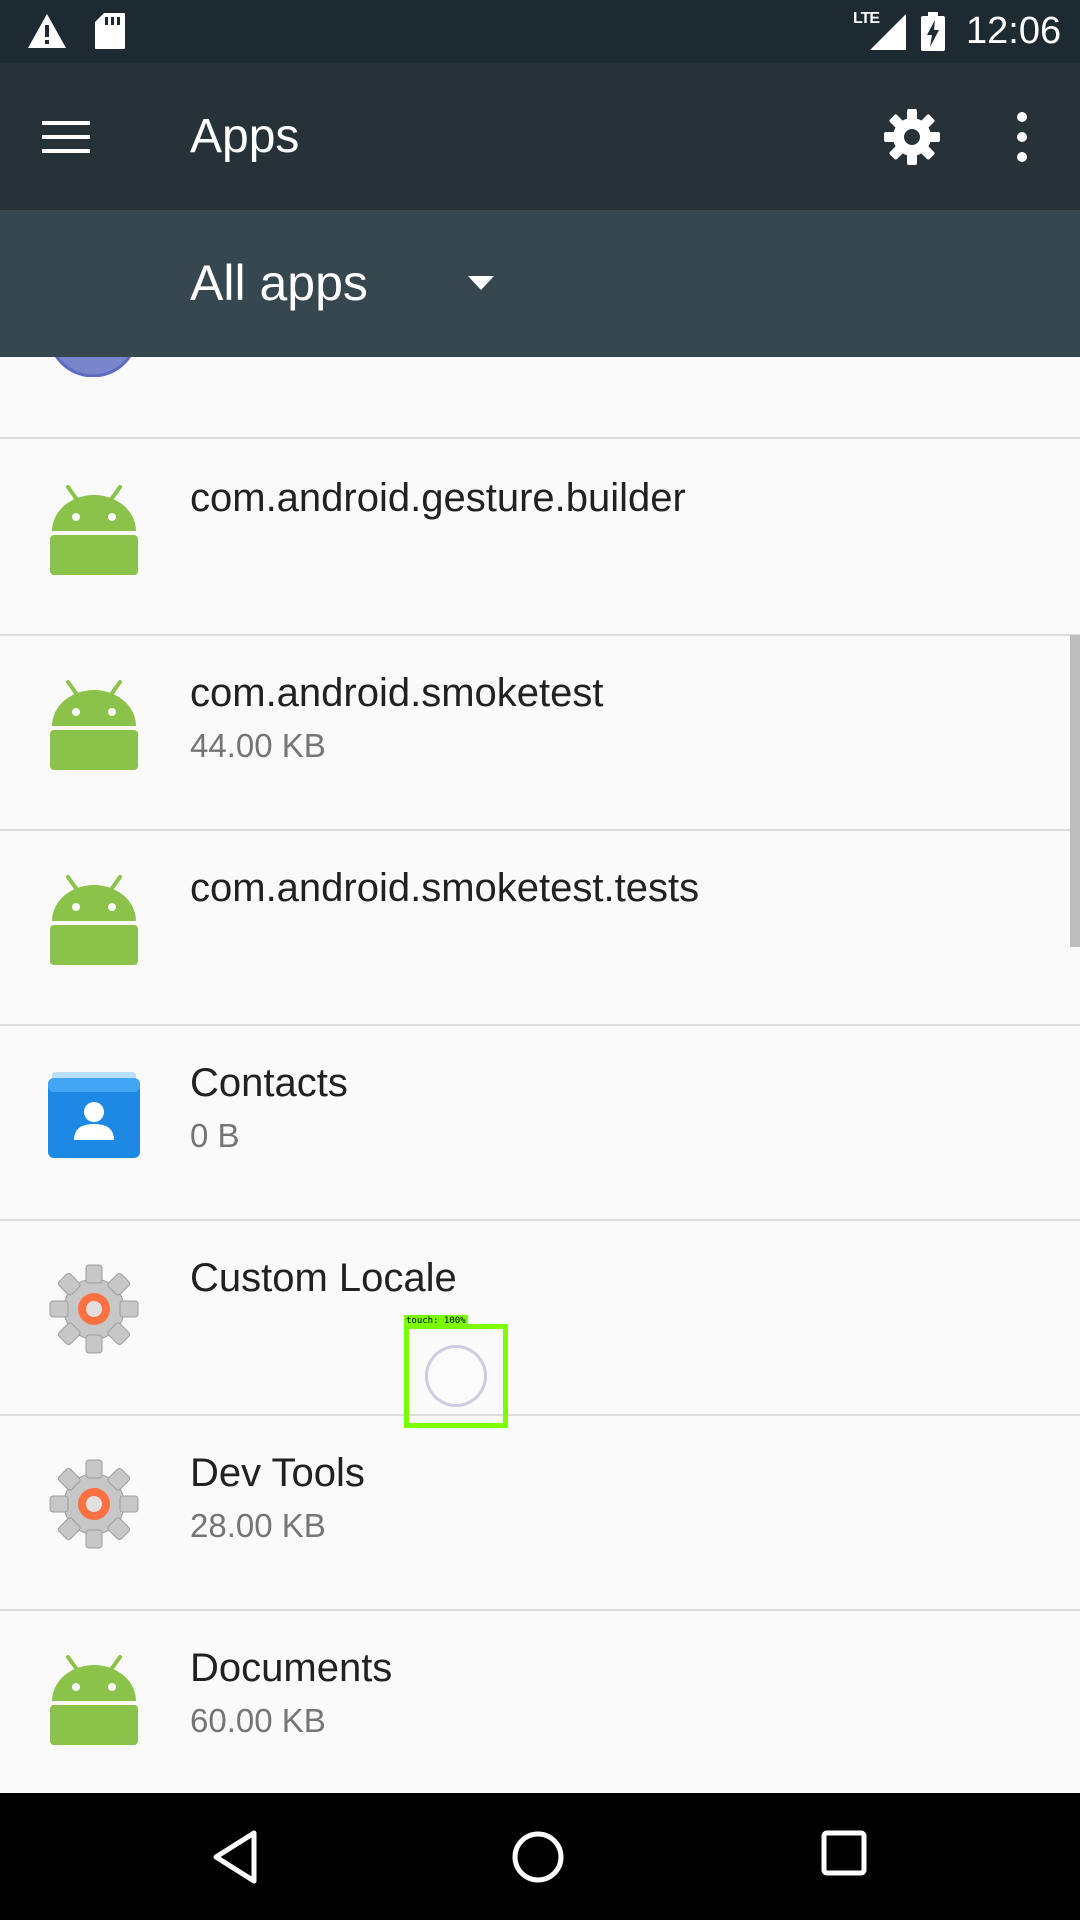 This screenshot has width=1080, height=1920. Describe the element at coordinates (66, 137) in the screenshot. I see `menu-icon` at that location.